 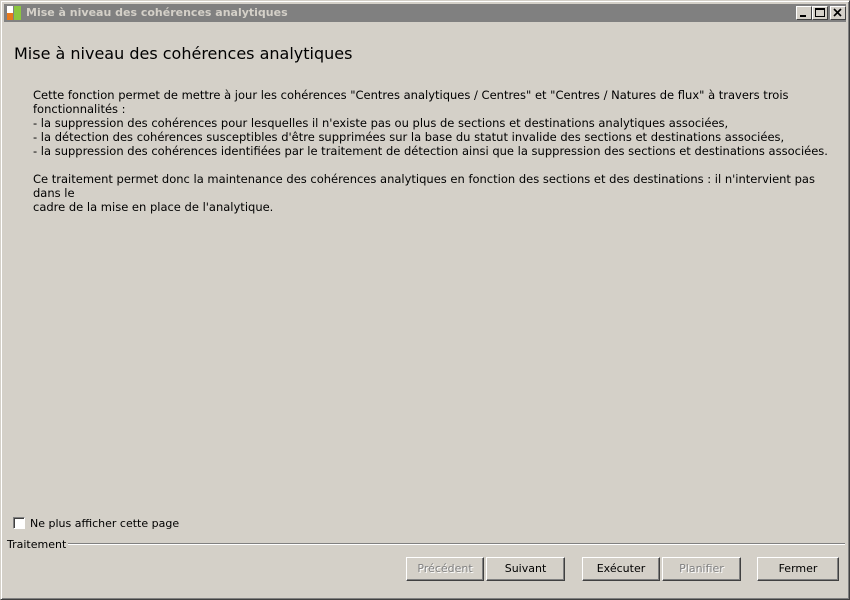 I want to click on hide-page-label: Ne plus afficher cette page, so click(x=104, y=524).